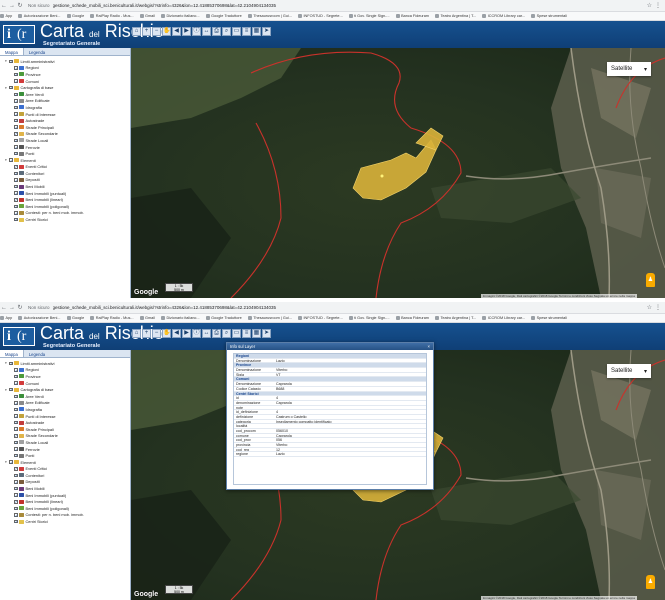  Describe the element at coordinates (429, 346) in the screenshot. I see `close-icon: ×` at that location.